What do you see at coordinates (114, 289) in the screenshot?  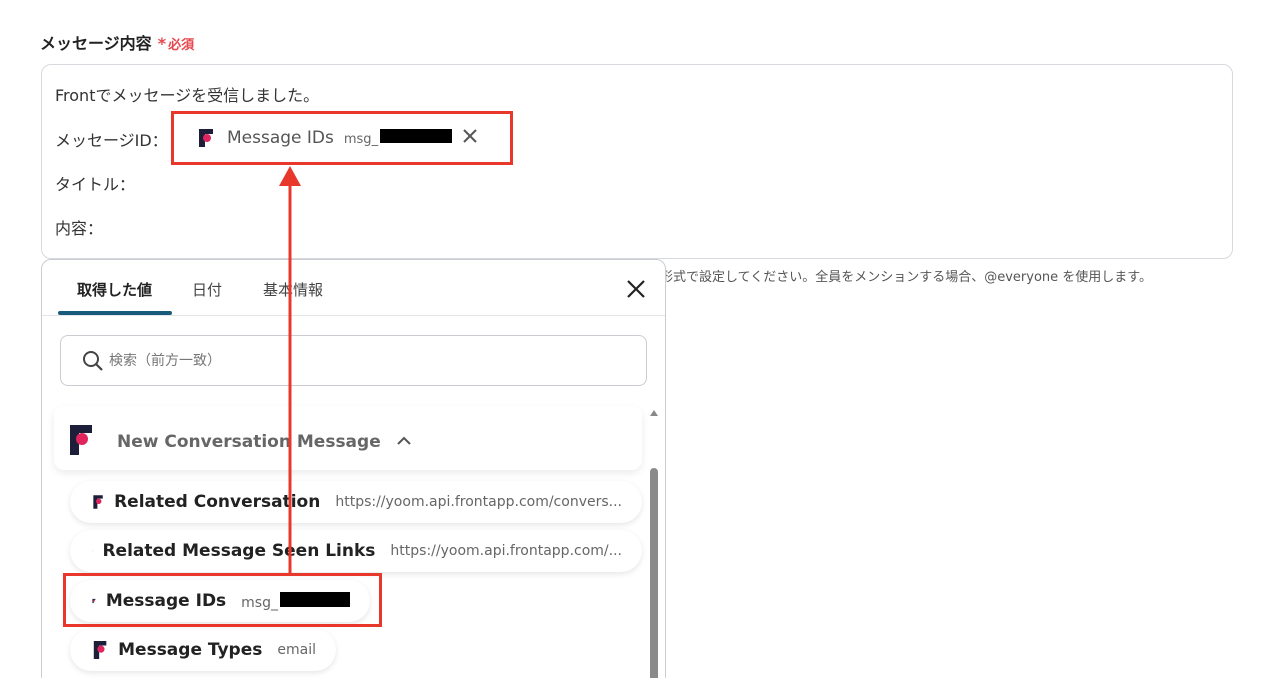 I see `tab-acquired-values: 取得した値` at bounding box center [114, 289].